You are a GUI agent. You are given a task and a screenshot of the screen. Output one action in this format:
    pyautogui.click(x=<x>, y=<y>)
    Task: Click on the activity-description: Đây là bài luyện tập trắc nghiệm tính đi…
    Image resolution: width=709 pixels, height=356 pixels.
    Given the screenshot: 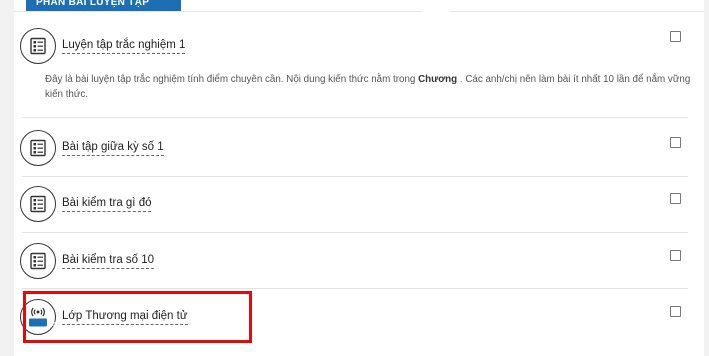 What is the action you would take?
    pyautogui.click(x=370, y=87)
    